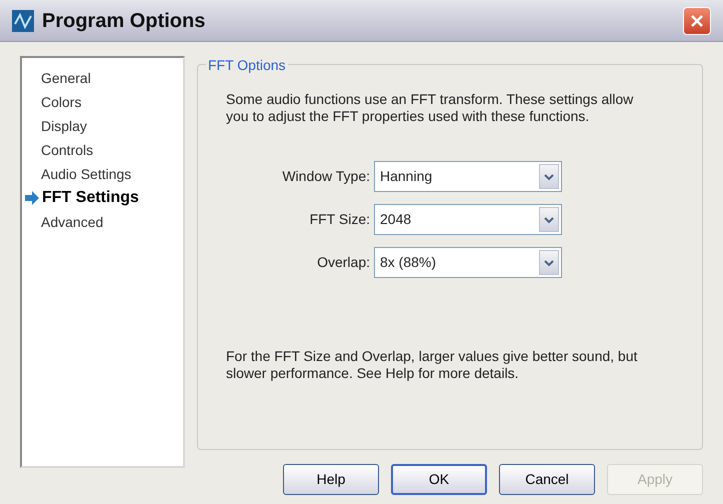 This screenshot has height=504, width=723. Describe the element at coordinates (124, 21) in the screenshot. I see `window-title: Program Options` at that location.